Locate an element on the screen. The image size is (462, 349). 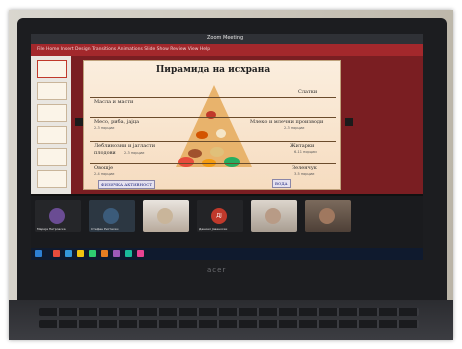
level-sub-dairy: 2-3 порции is located at coordinates (294, 128).